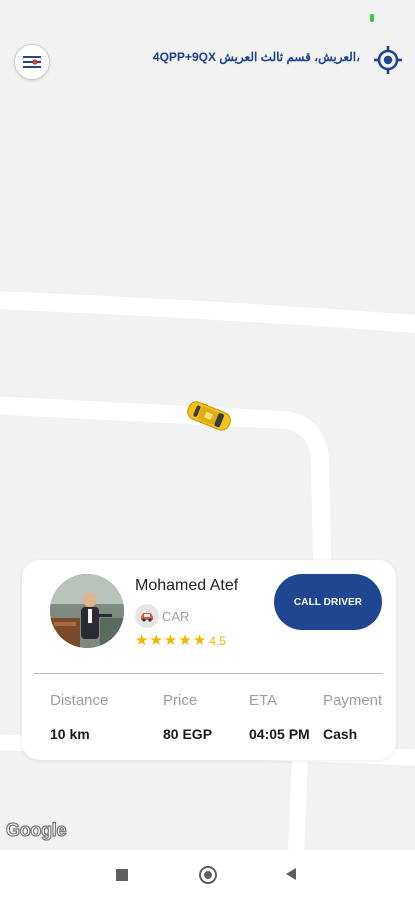 The height and width of the screenshot is (900, 415). What do you see at coordinates (187, 585) in the screenshot?
I see `driver-name: Mohamed Atef` at bounding box center [187, 585].